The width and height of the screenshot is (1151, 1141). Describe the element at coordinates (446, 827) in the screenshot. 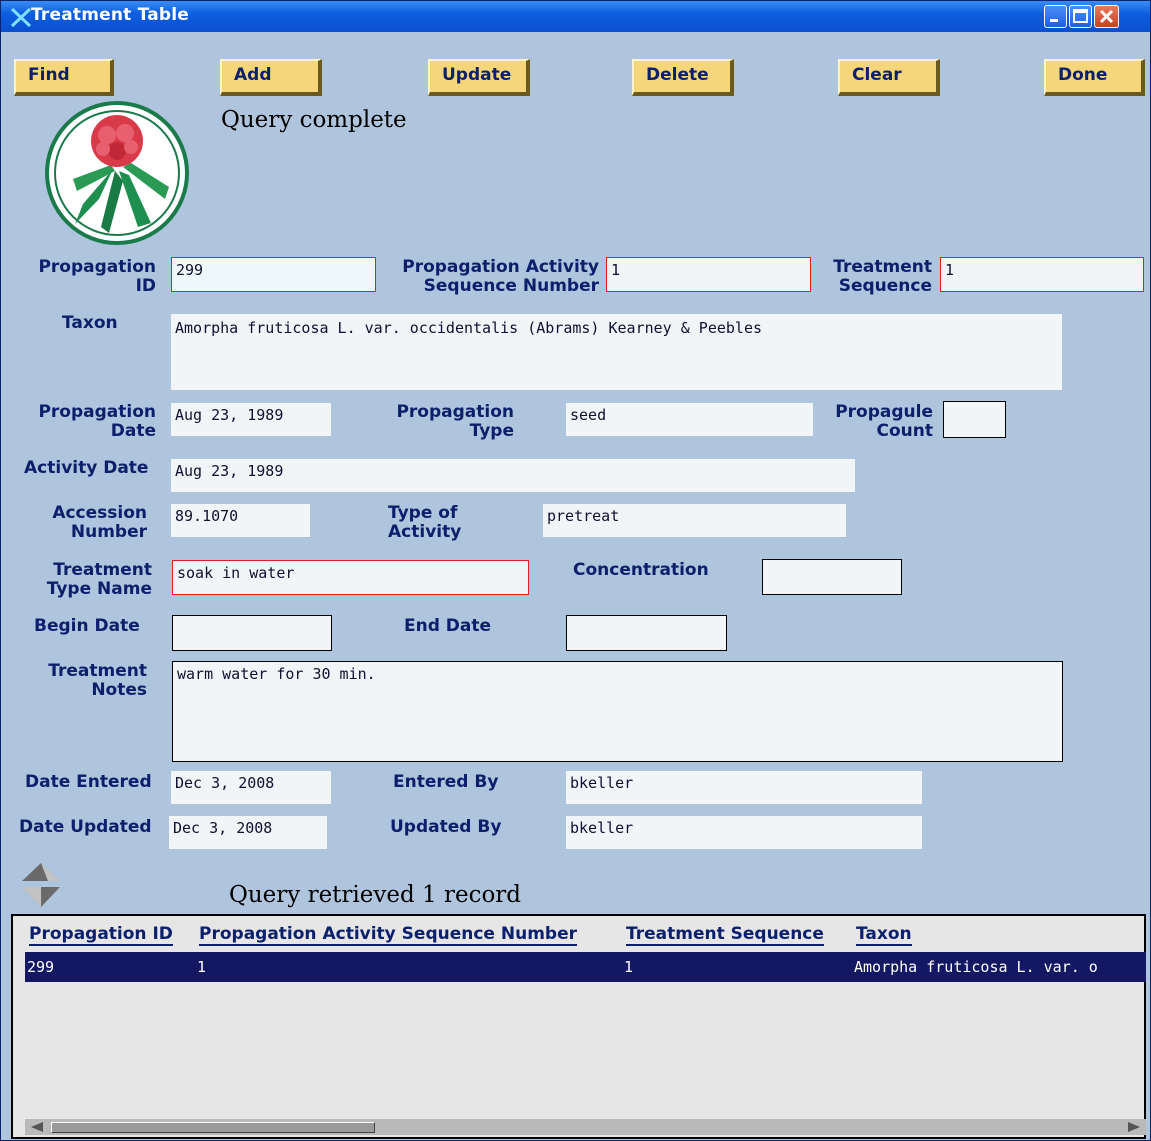

I see `updated-by-label: Updated By` at that location.